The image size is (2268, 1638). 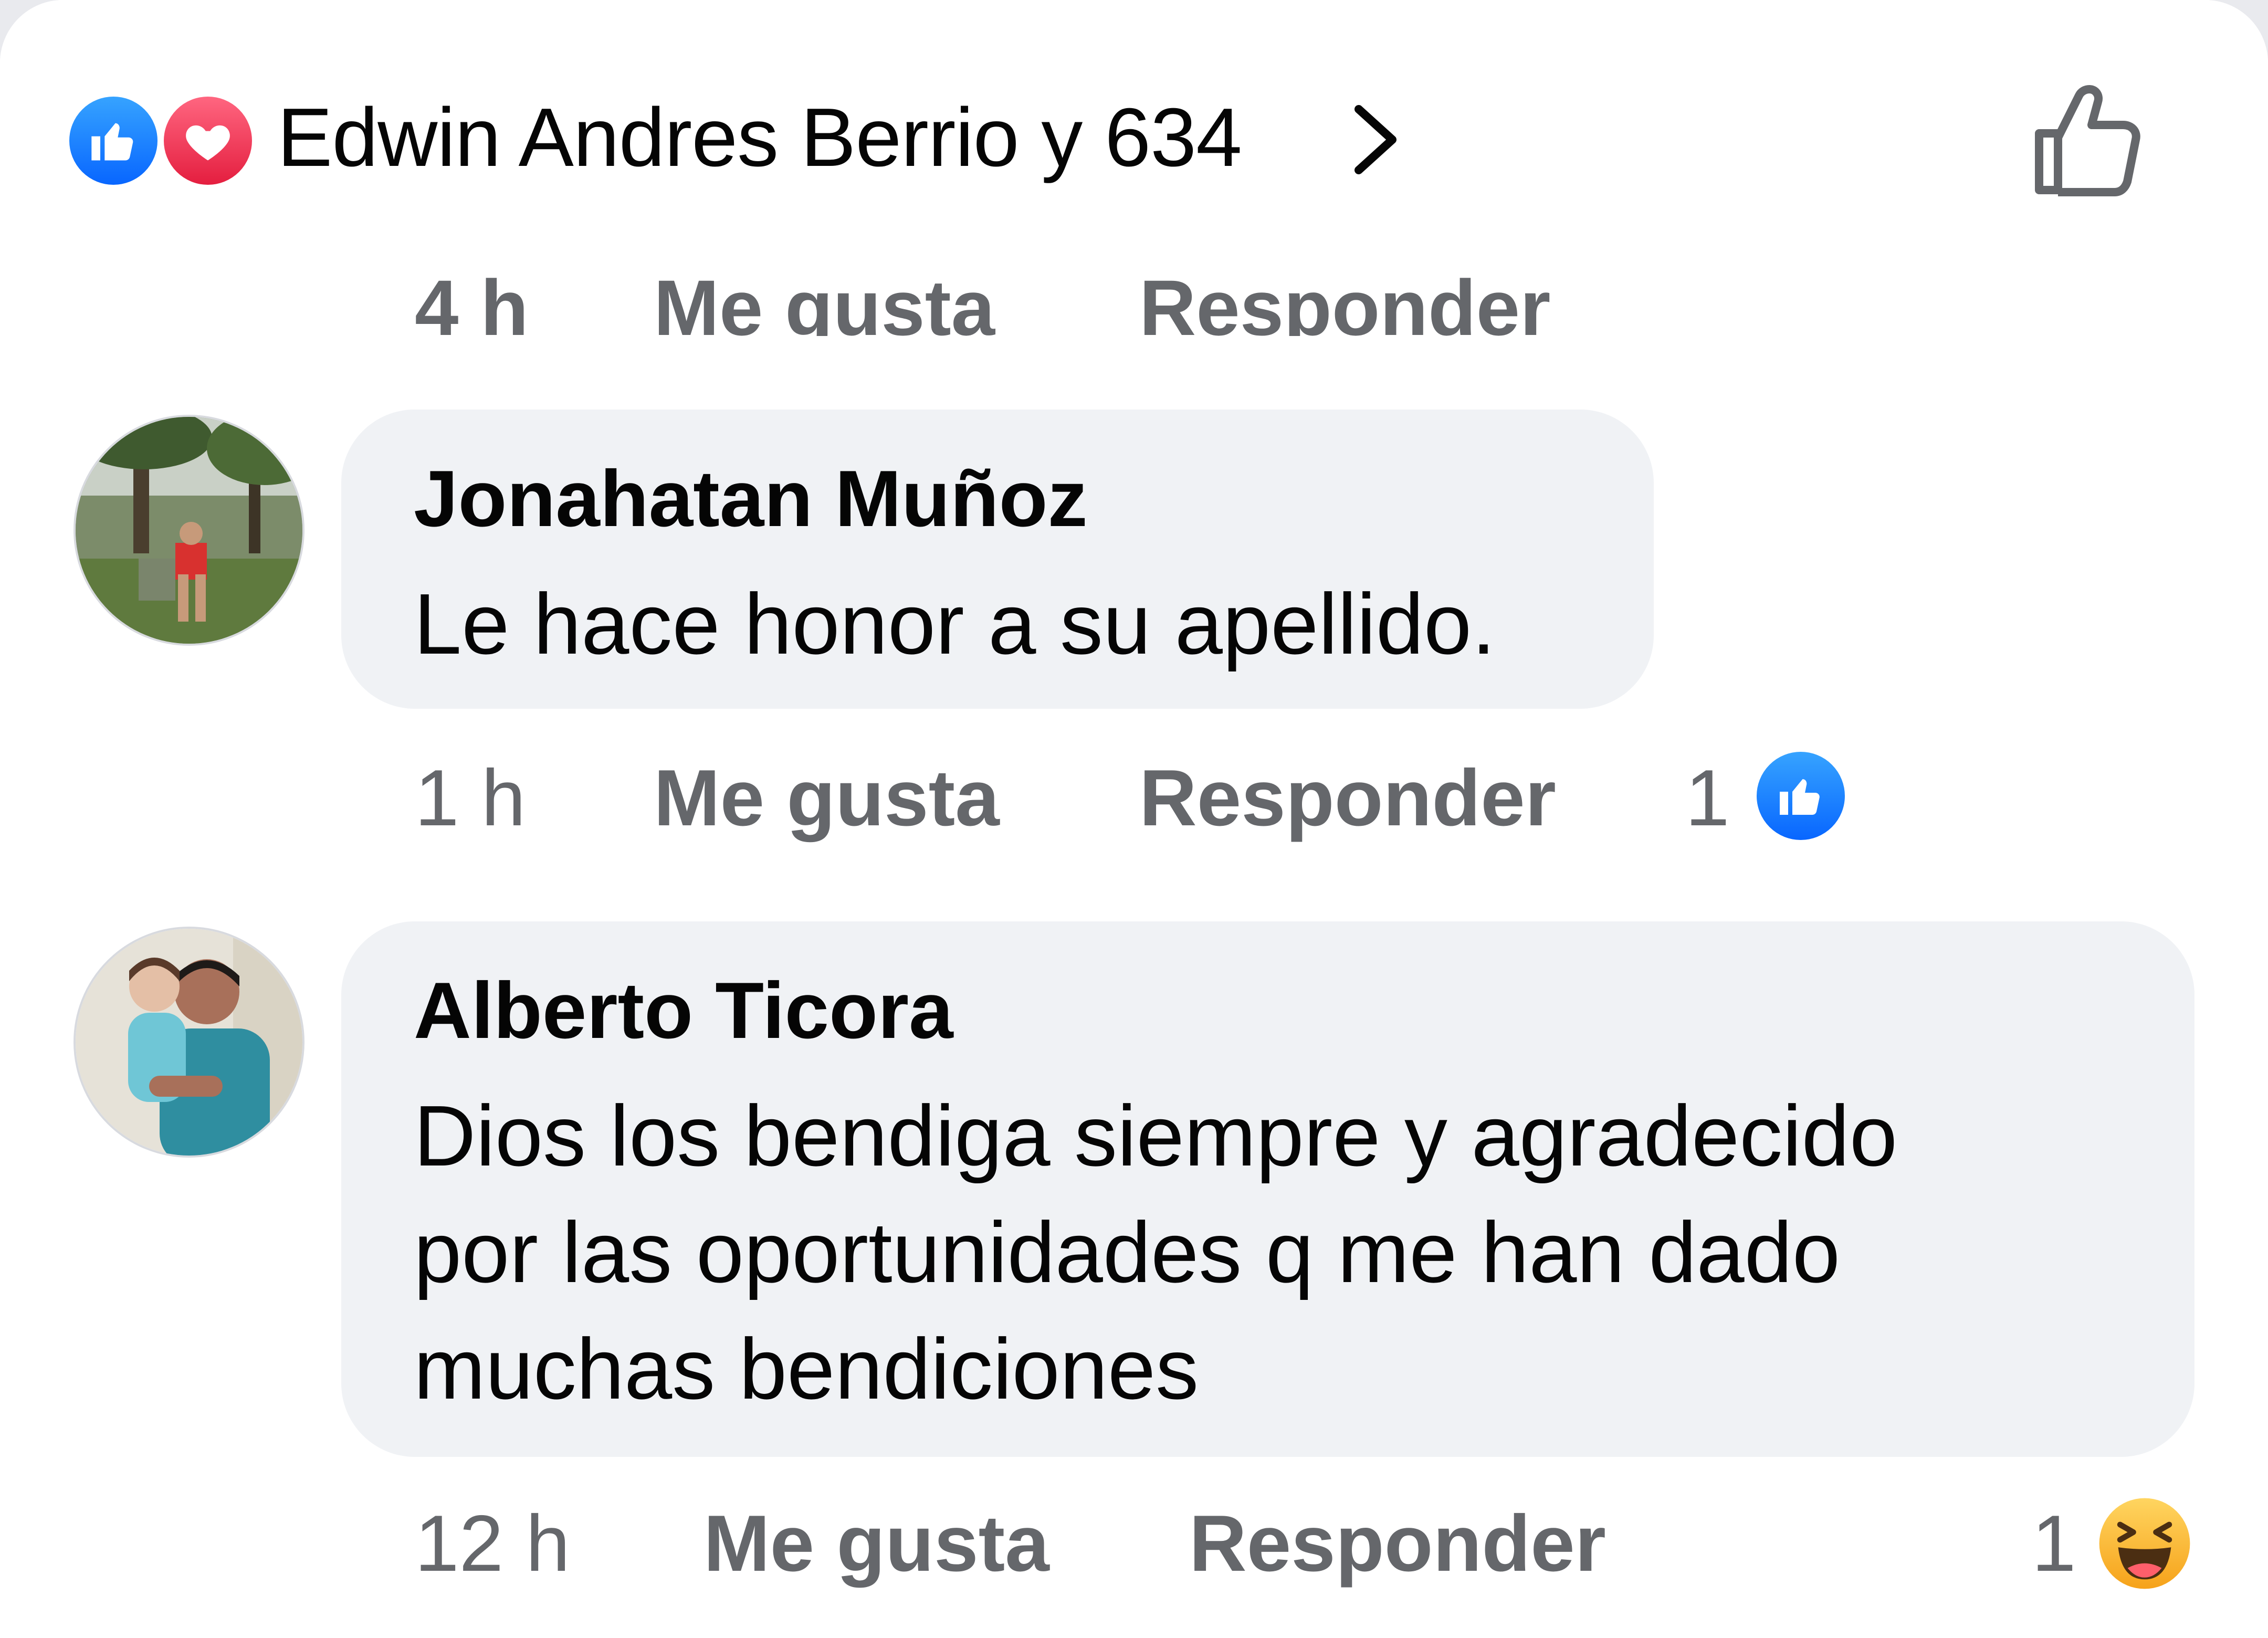 What do you see at coordinates (759, 137) in the screenshot?
I see `reactions-summary-text: Edwin Andres Berrio y 634` at bounding box center [759, 137].